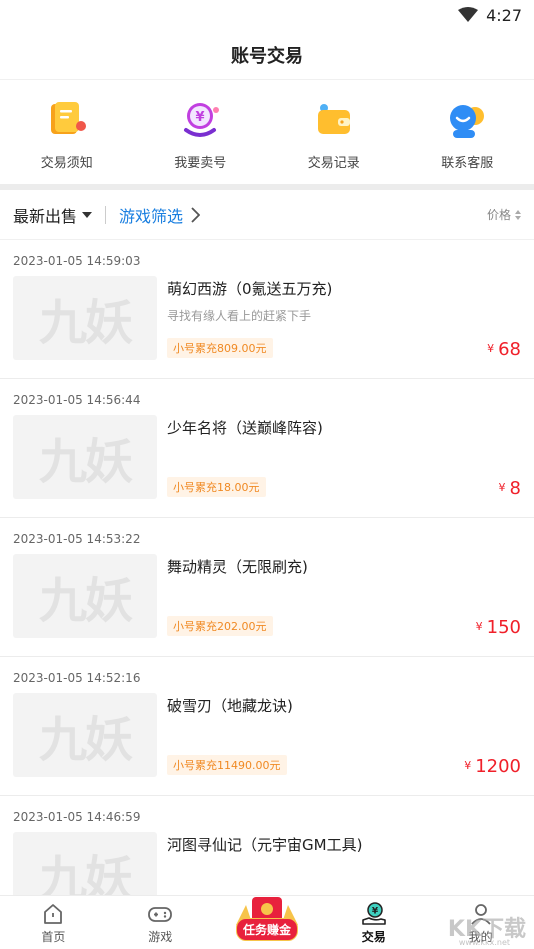 The image size is (534, 949). I want to click on latest-sale-label: 最新出售, so click(45, 216).